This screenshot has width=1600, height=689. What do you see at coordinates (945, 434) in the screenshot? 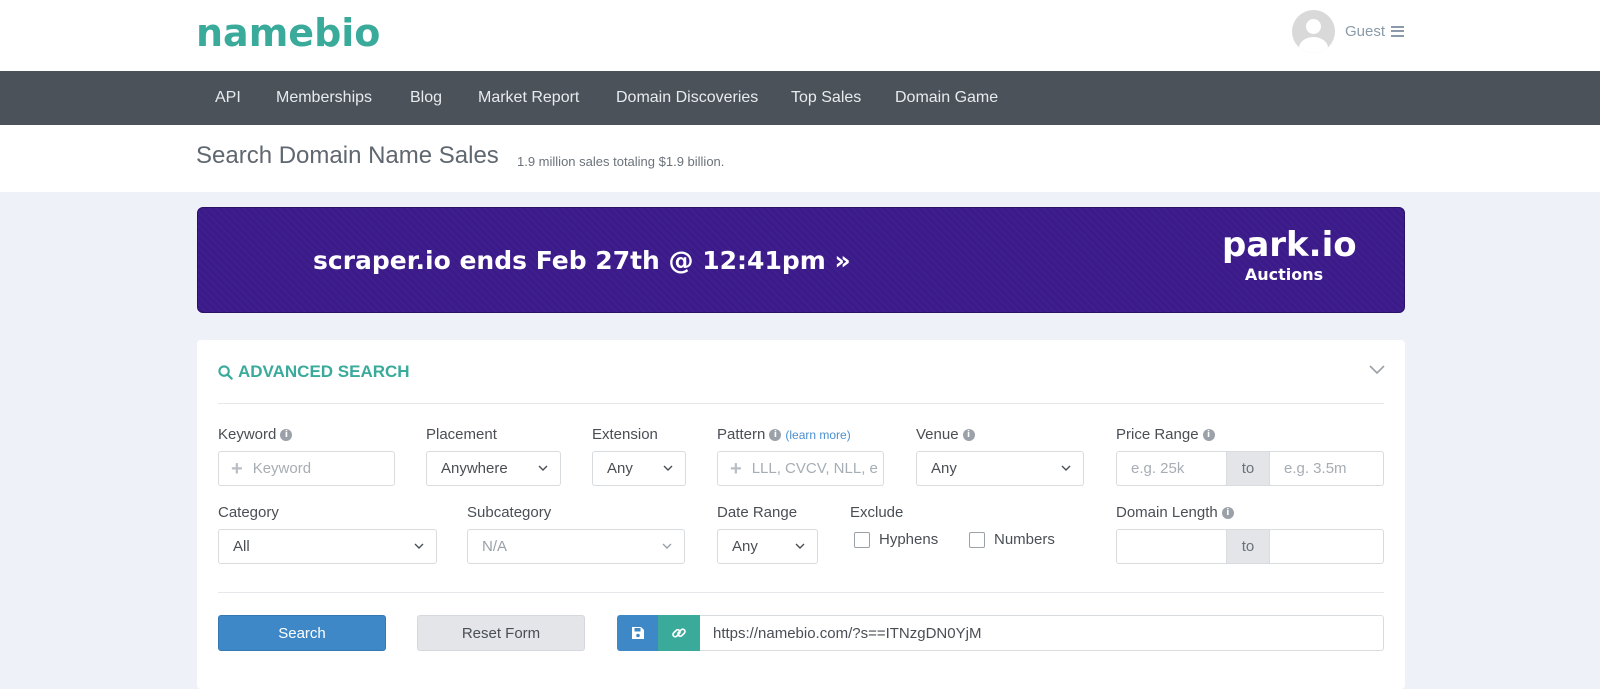
I see `venue-label: Venue i` at bounding box center [945, 434].